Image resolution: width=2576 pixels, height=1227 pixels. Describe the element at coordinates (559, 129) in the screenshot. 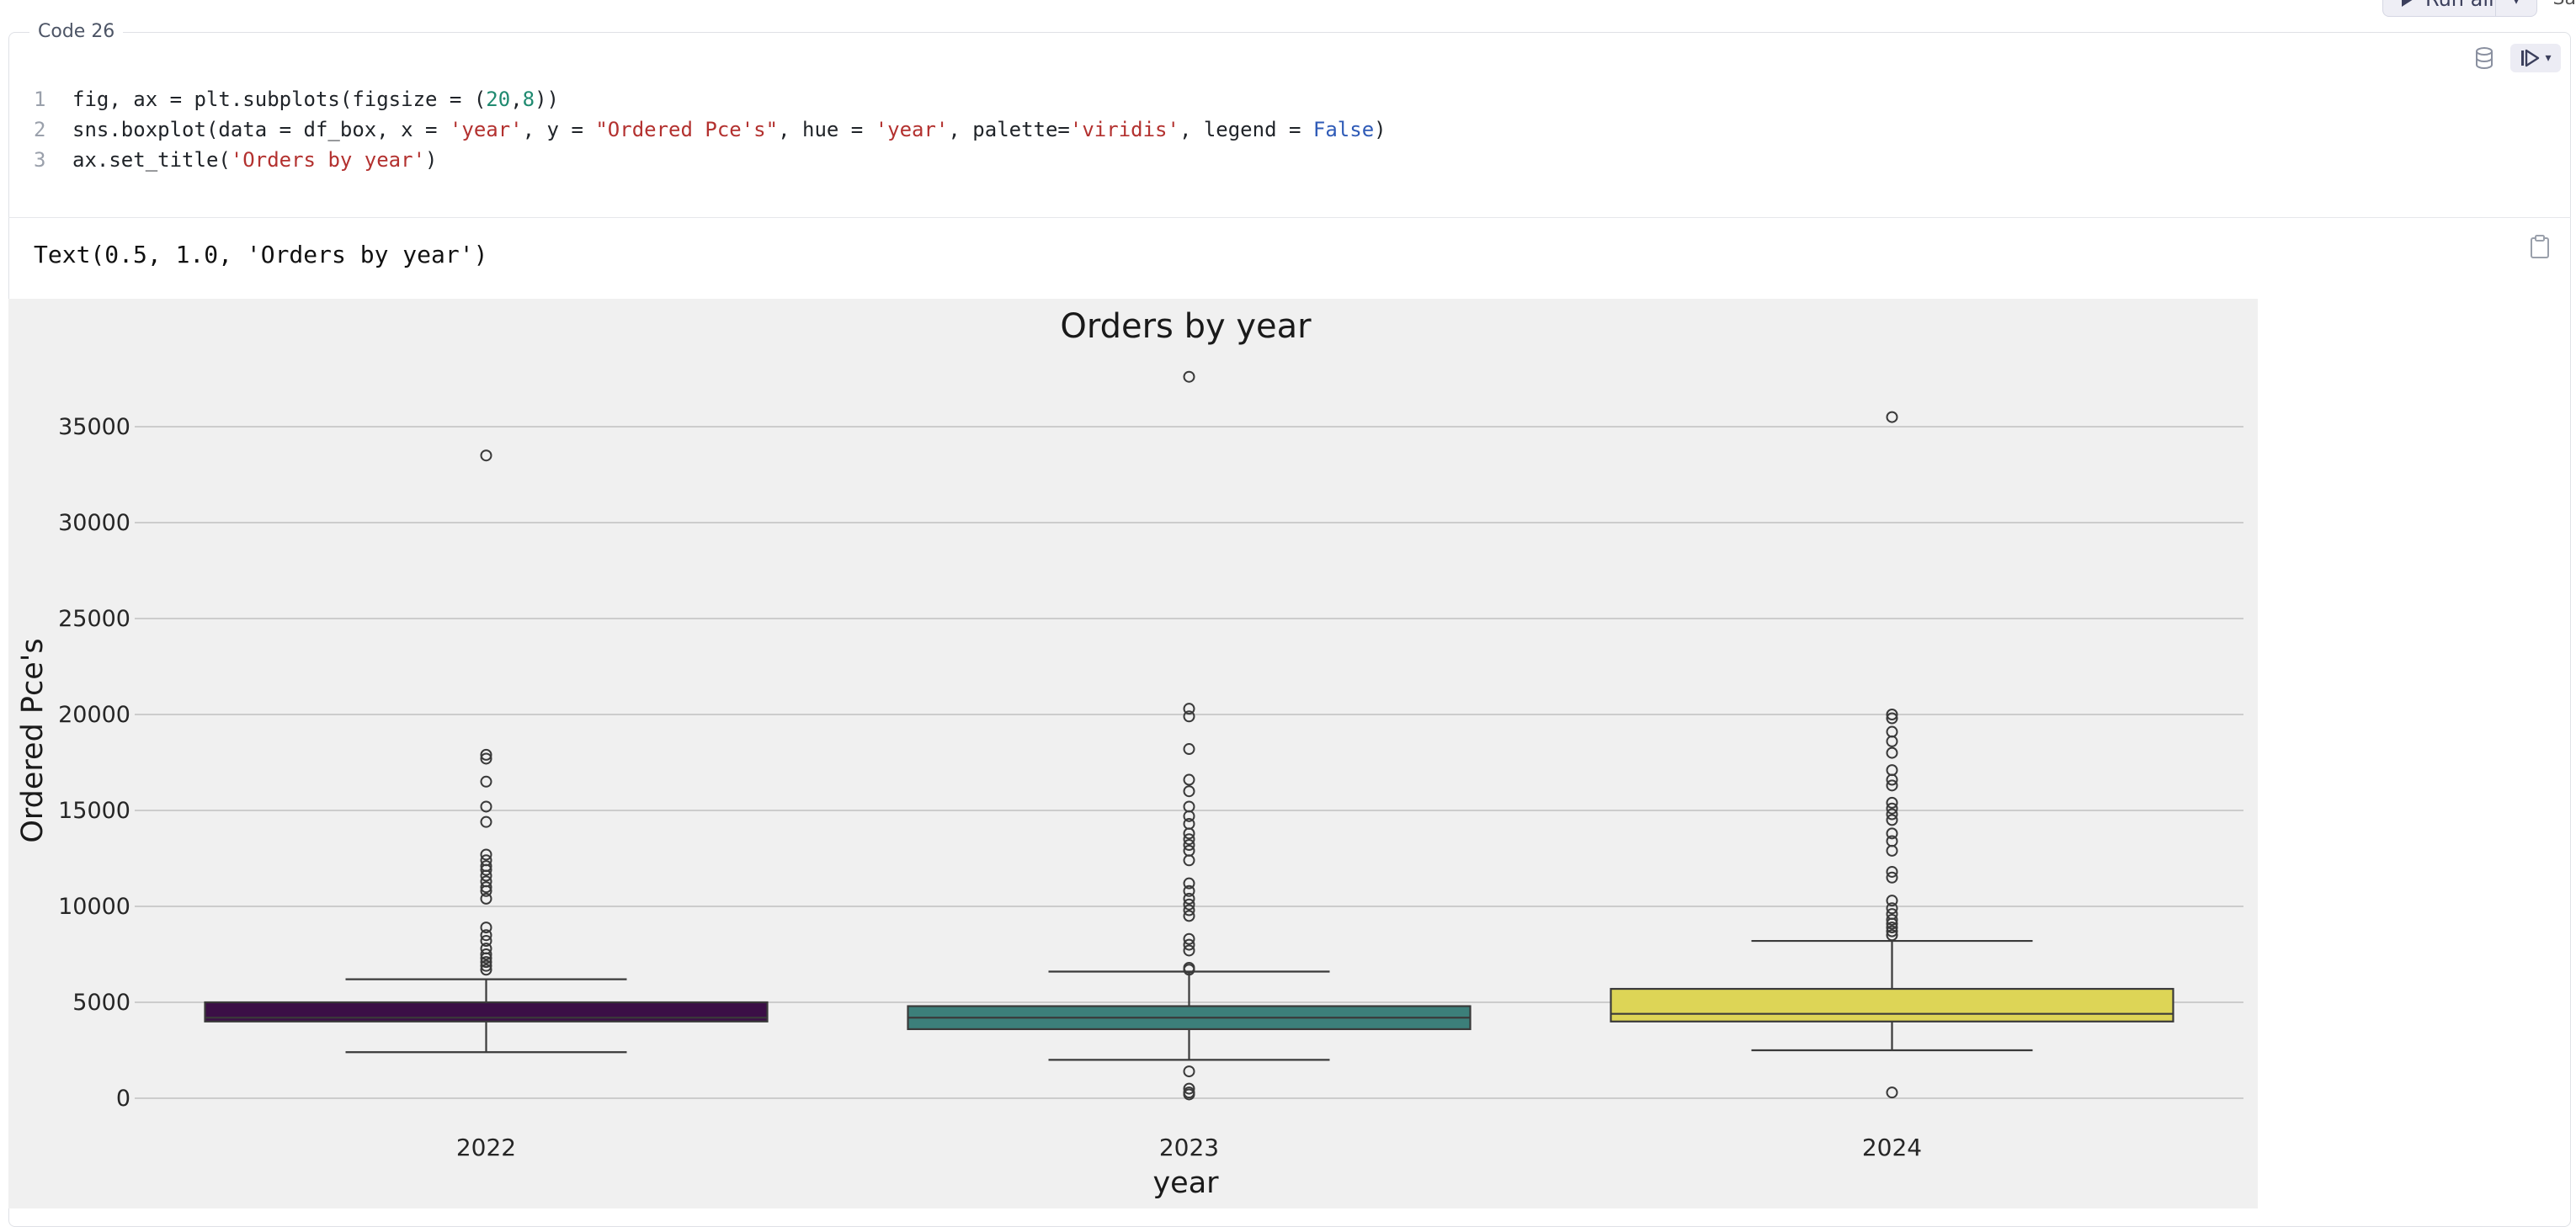

I see `code-token: , y =` at that location.